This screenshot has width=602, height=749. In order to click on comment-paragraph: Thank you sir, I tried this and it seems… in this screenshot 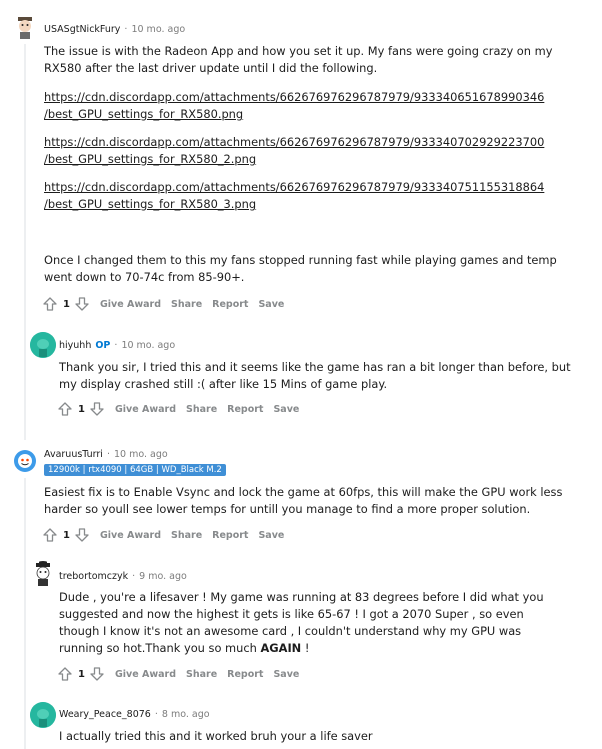, I will do `click(315, 375)`.